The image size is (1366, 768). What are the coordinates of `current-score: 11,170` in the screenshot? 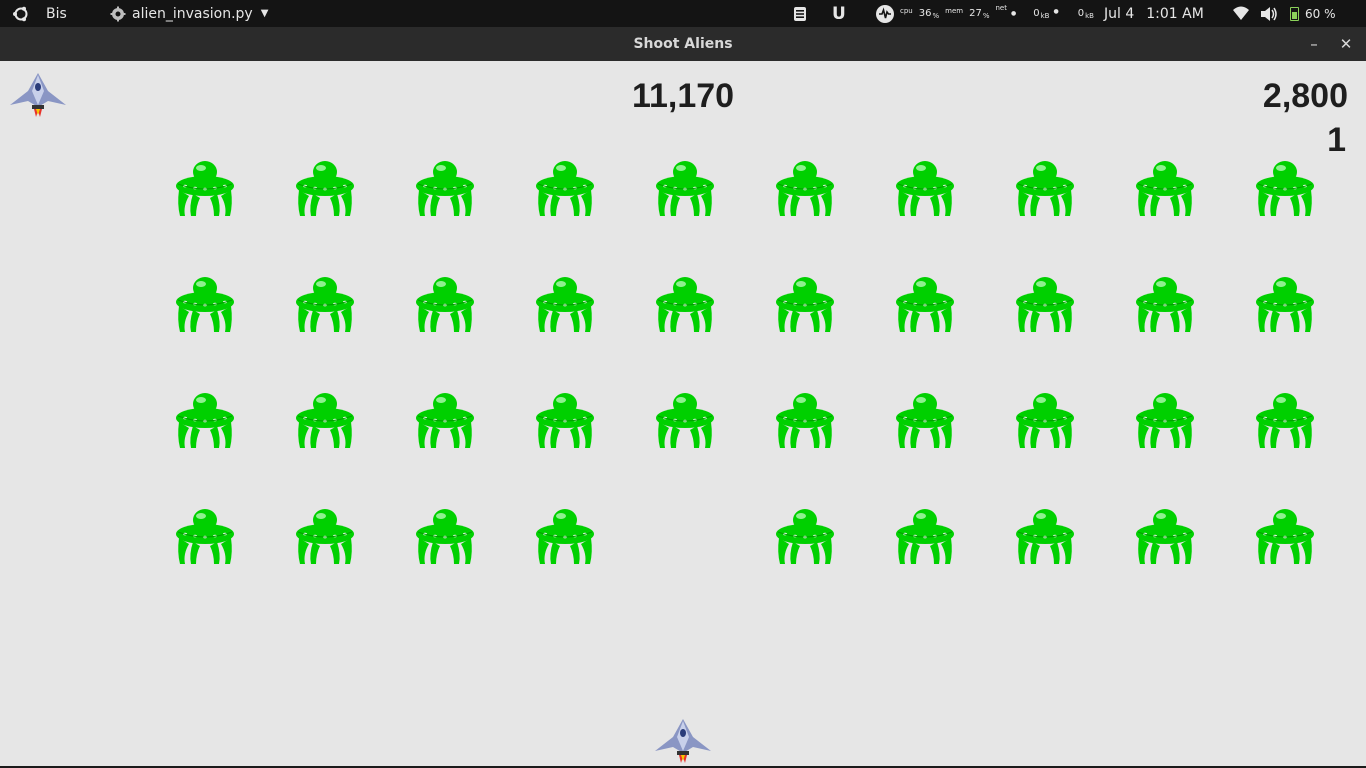 It's located at (683, 96).